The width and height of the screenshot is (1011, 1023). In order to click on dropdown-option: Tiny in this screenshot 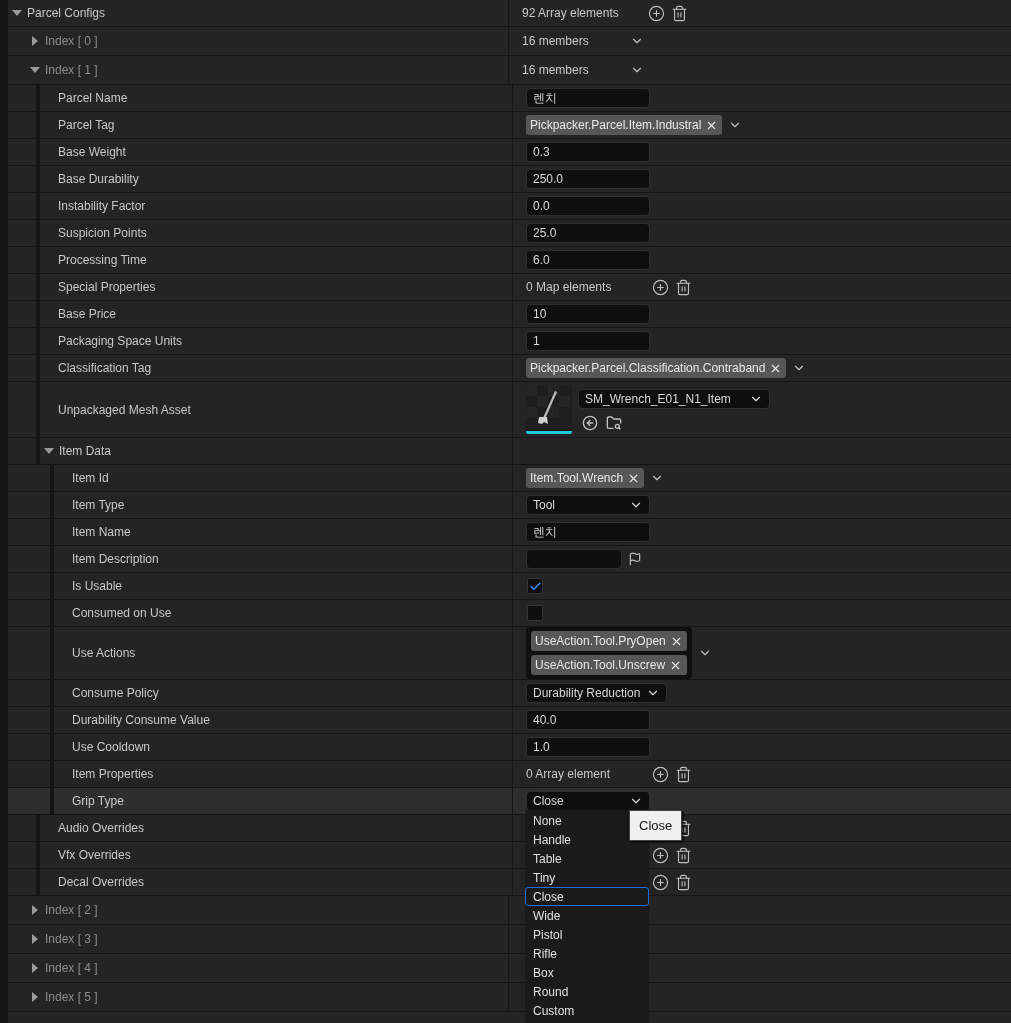, I will do `click(587, 877)`.